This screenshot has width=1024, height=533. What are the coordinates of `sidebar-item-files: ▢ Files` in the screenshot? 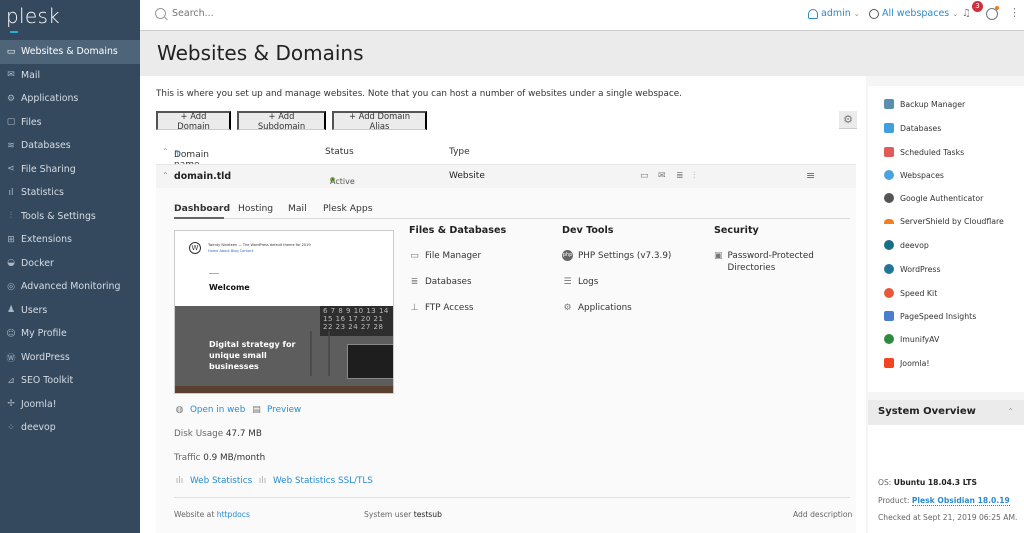 It's located at (70, 123).